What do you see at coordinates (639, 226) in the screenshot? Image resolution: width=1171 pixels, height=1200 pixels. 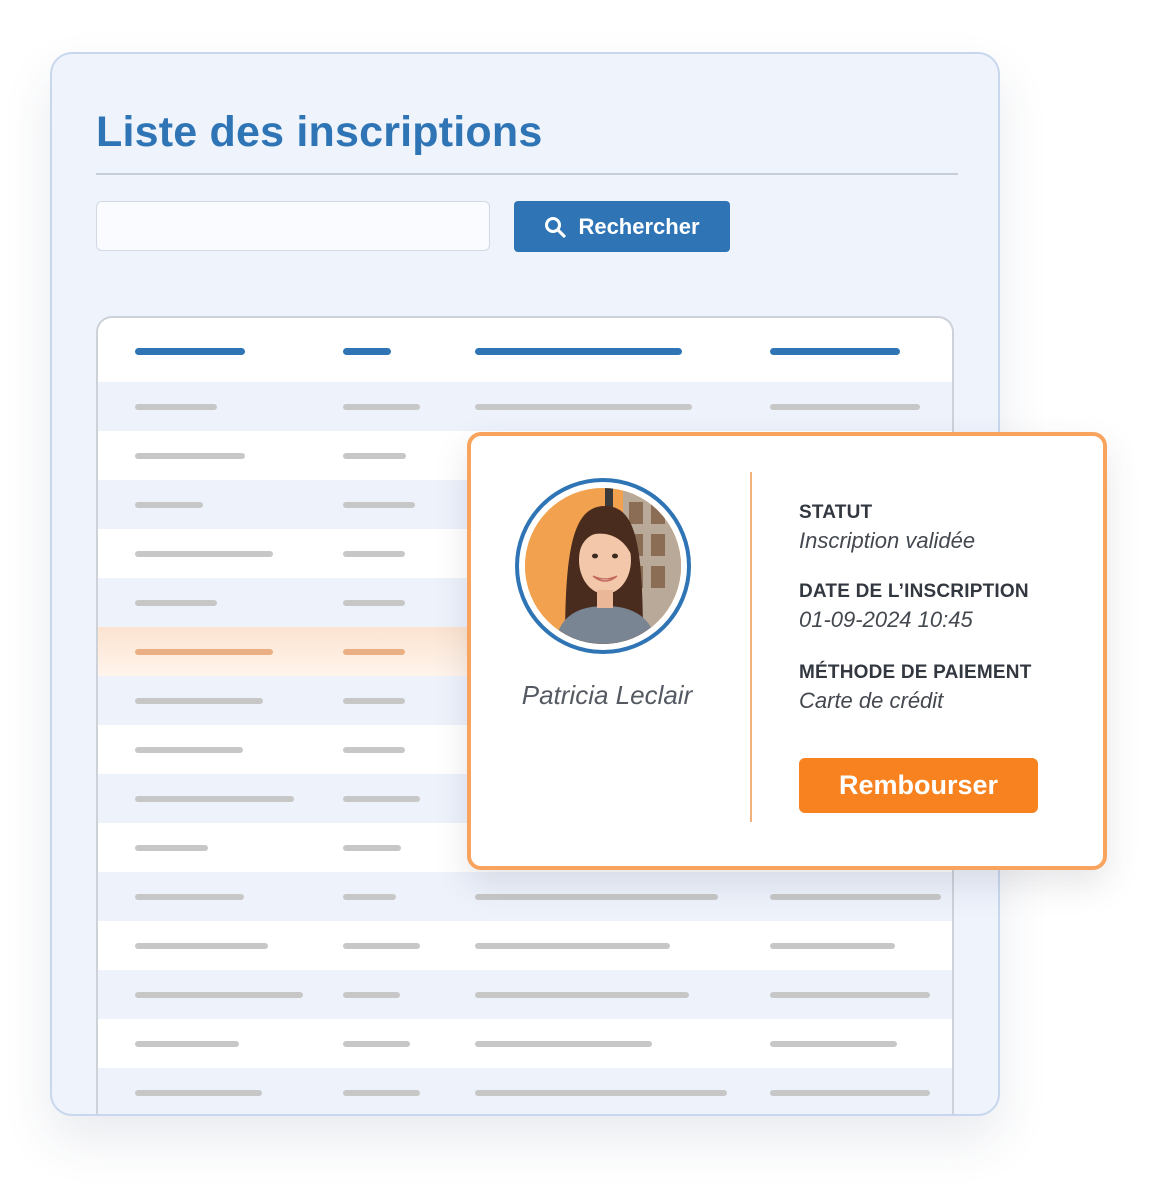 I see `search-button-label: Rechercher` at bounding box center [639, 226].